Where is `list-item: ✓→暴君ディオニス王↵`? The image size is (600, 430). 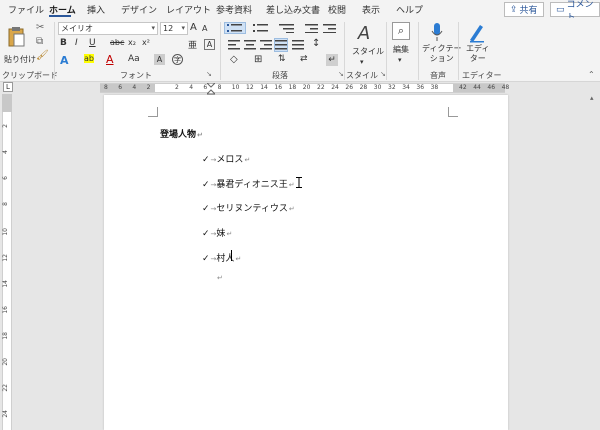
list-item: ✓→暴君ディオニス王↵ is located at coordinates (248, 183).